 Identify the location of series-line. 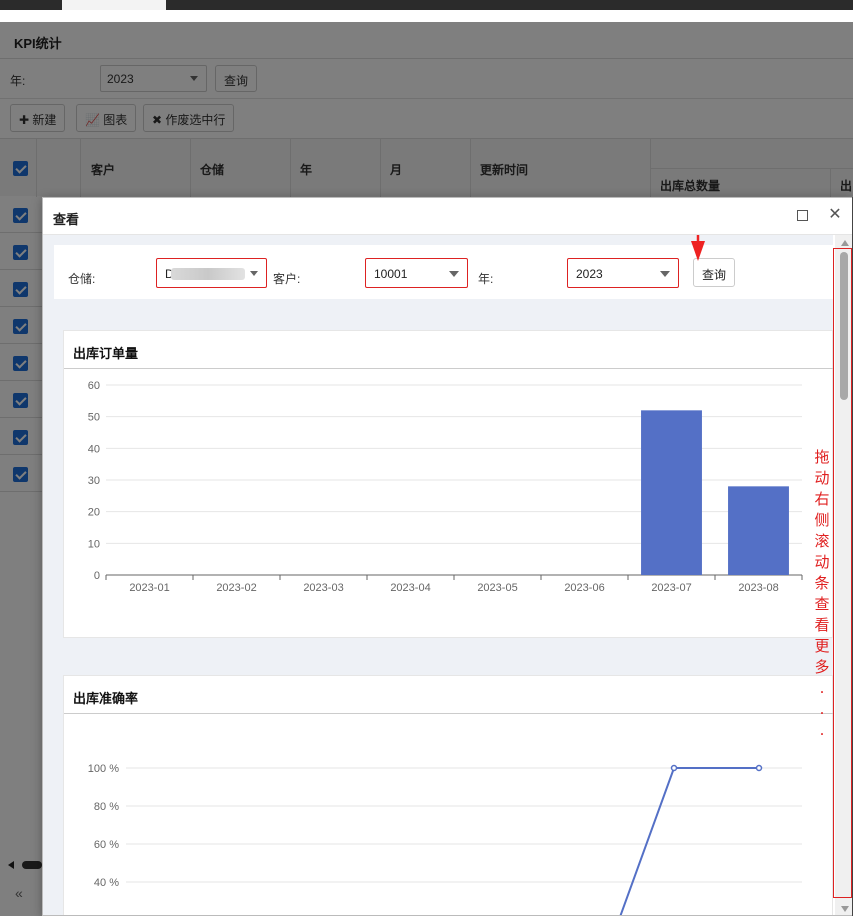
(689, 841).